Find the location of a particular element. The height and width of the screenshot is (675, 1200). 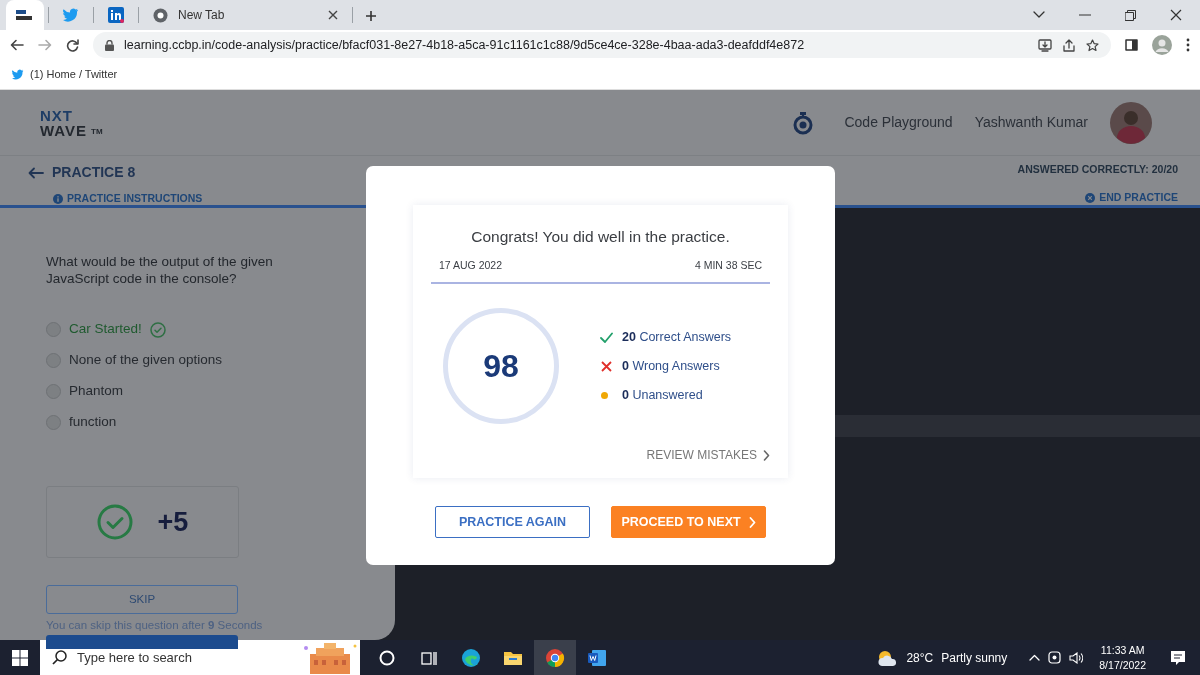

circle-icon is located at coordinates (387, 657).